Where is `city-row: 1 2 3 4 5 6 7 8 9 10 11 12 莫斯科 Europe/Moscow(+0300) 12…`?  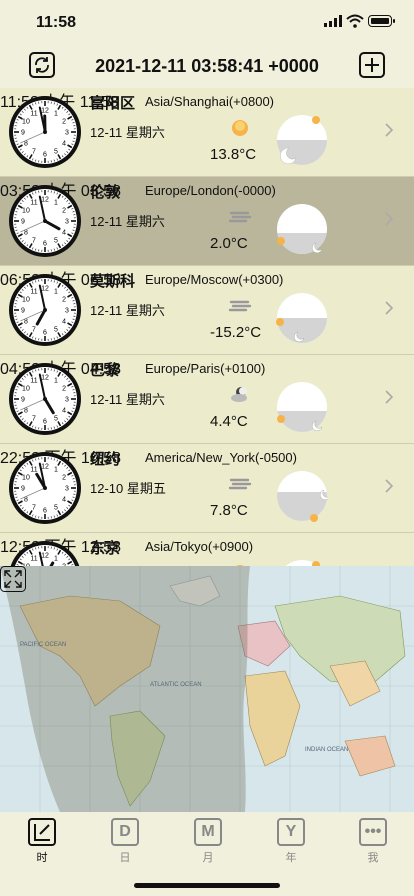 city-row: 1 2 3 4 5 6 7 8 9 10 11 12 莫斯科 Europe/Moscow(+0300) 12… is located at coordinates (207, 310).